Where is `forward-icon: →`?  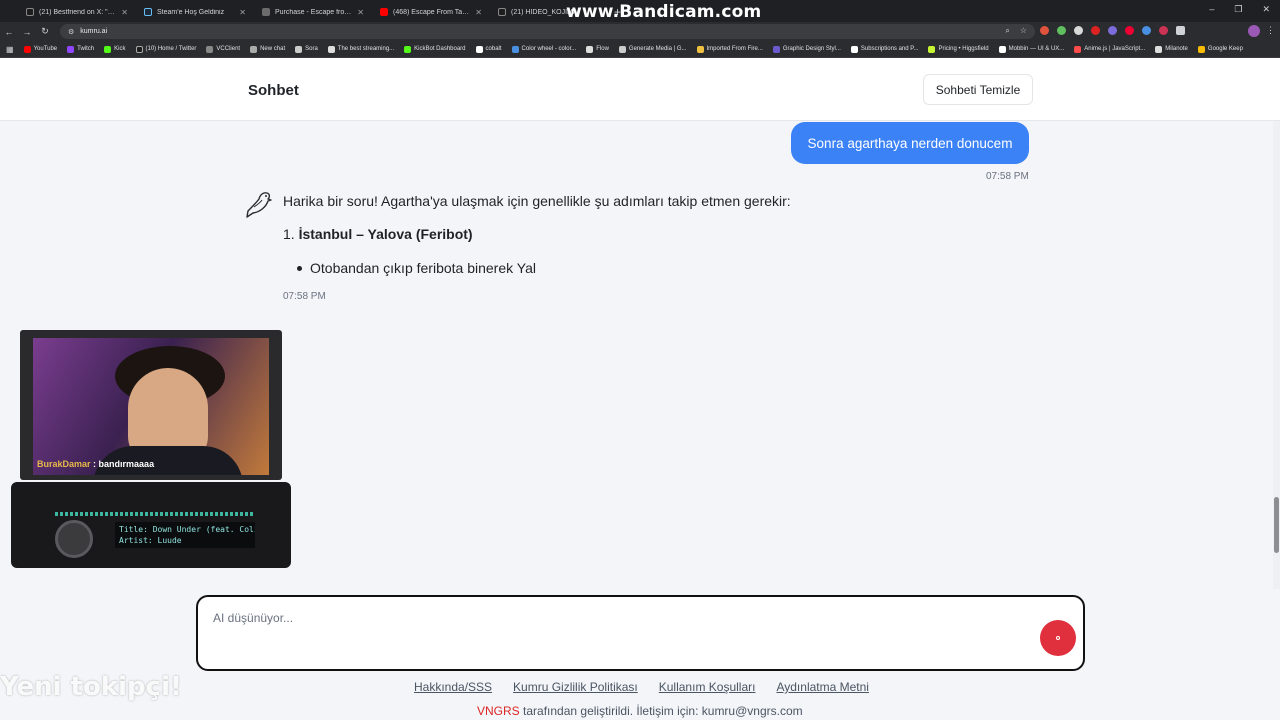 forward-icon: → is located at coordinates (27, 32).